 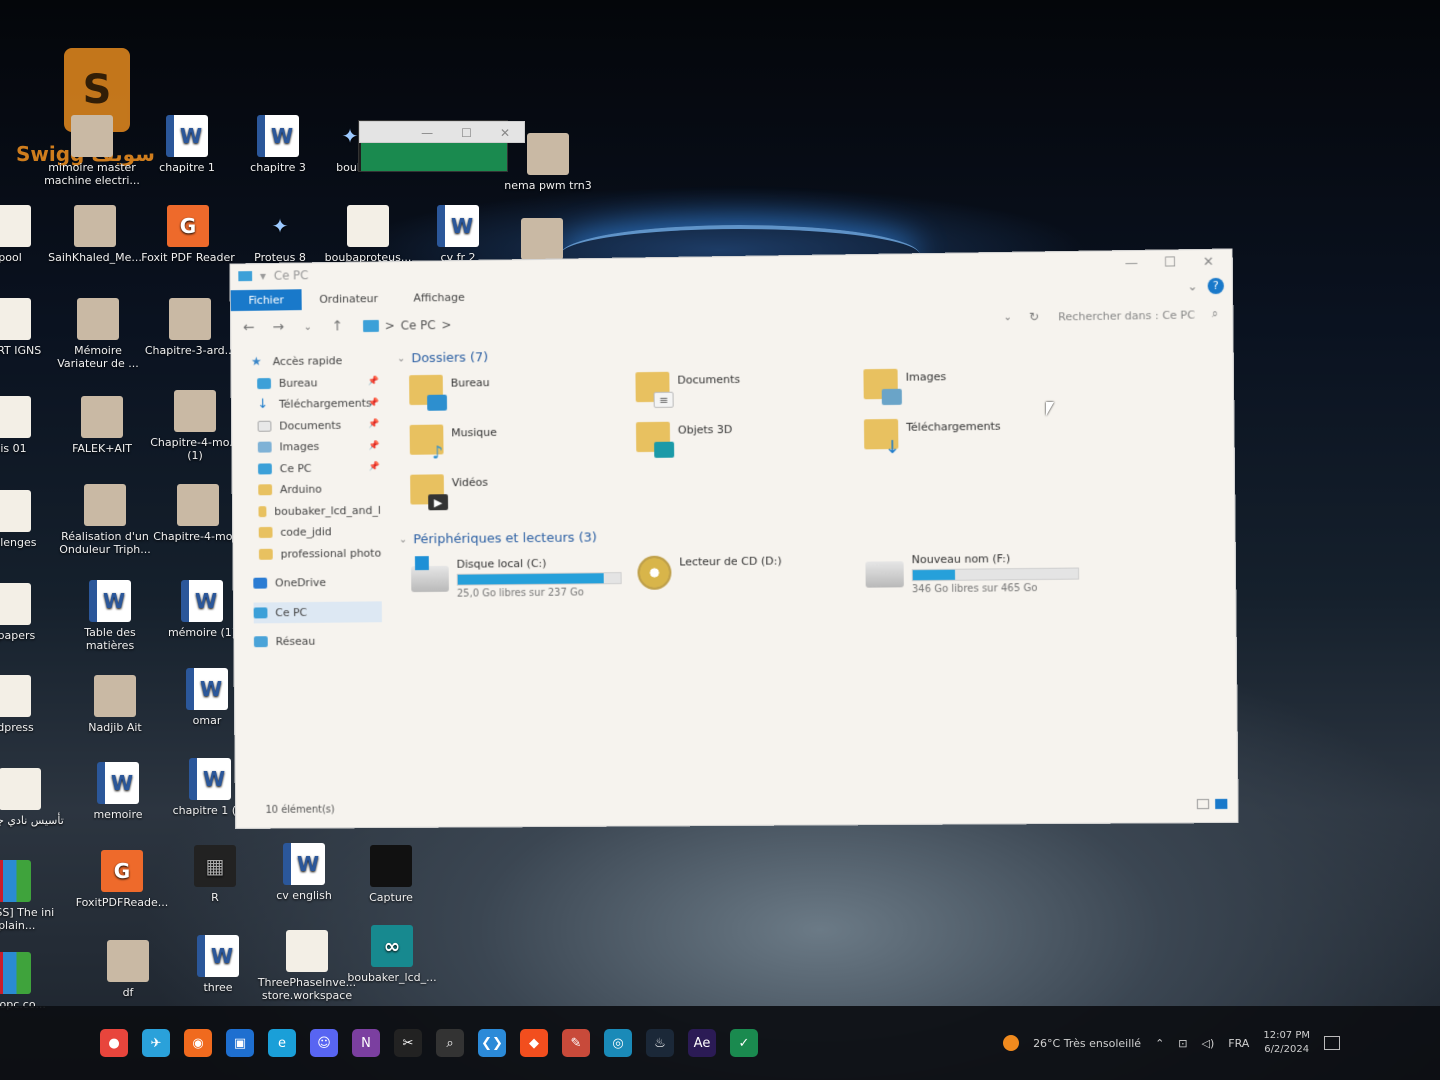 What do you see at coordinates (366, 1043) in the screenshot?
I see `onenote-icon: N` at bounding box center [366, 1043].